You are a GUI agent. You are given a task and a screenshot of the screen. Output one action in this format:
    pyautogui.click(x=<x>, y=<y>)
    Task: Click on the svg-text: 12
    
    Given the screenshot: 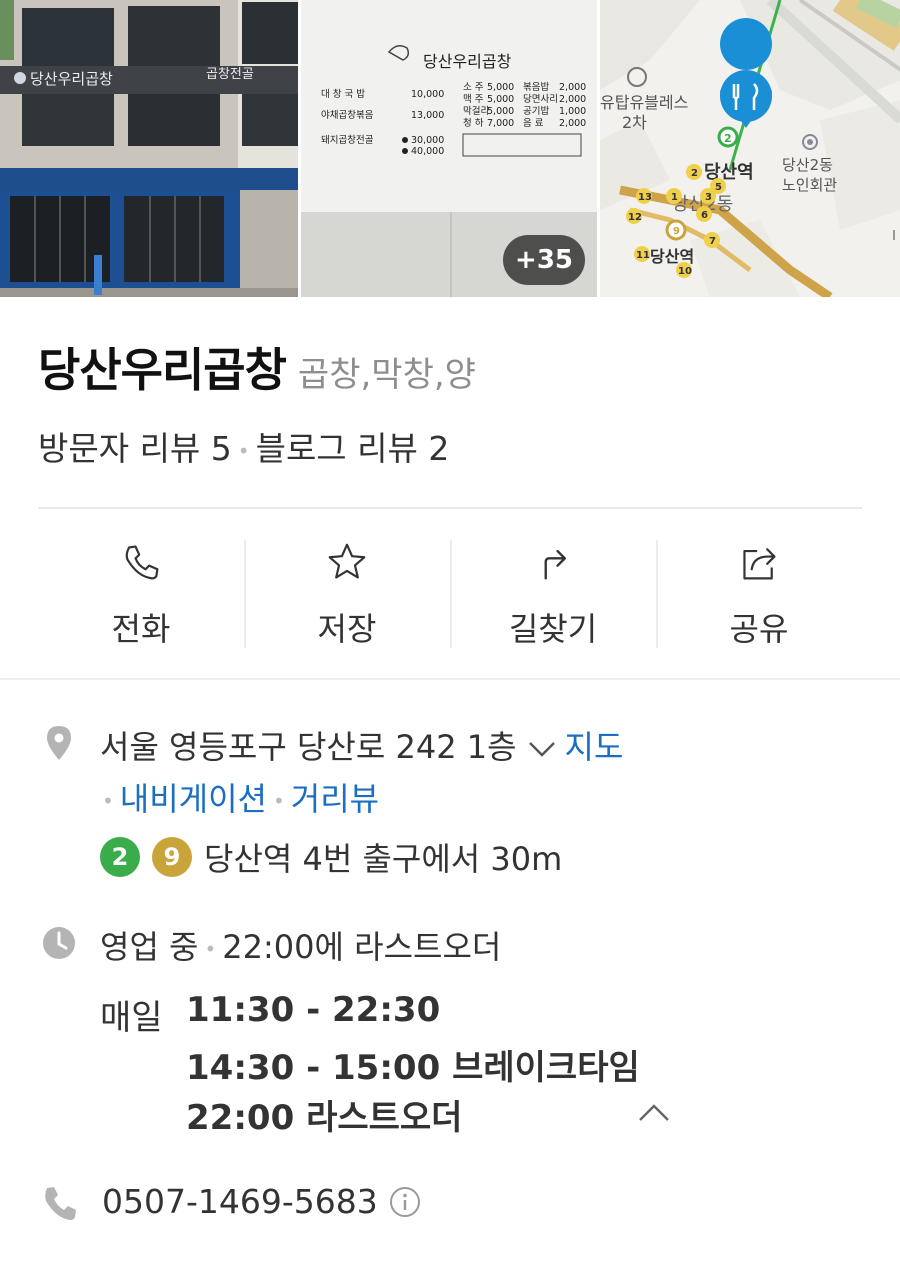 What is the action you would take?
    pyautogui.click(x=635, y=217)
    